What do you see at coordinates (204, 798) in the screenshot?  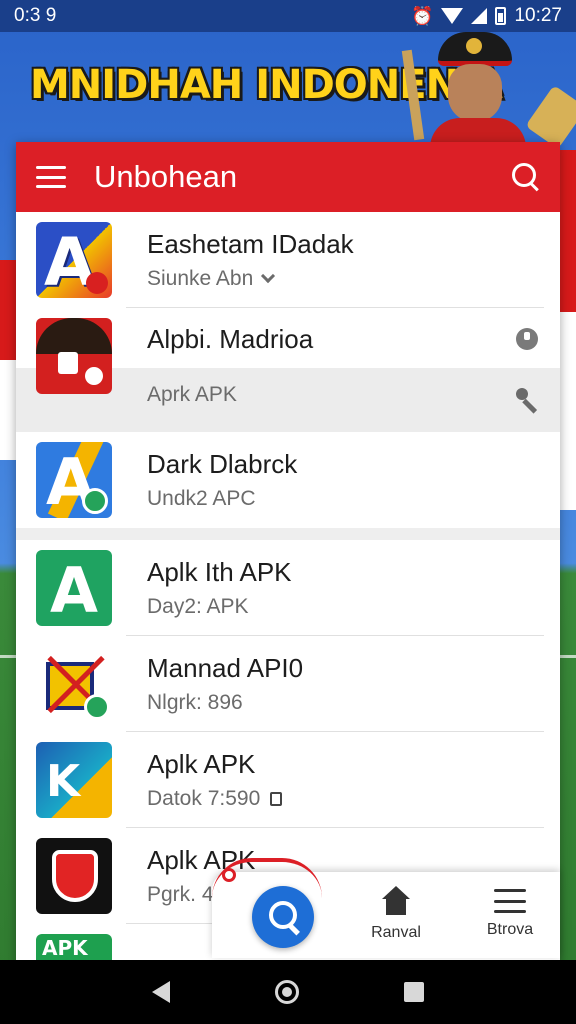 I see `app-subtitle: Datok 7:590` at bounding box center [204, 798].